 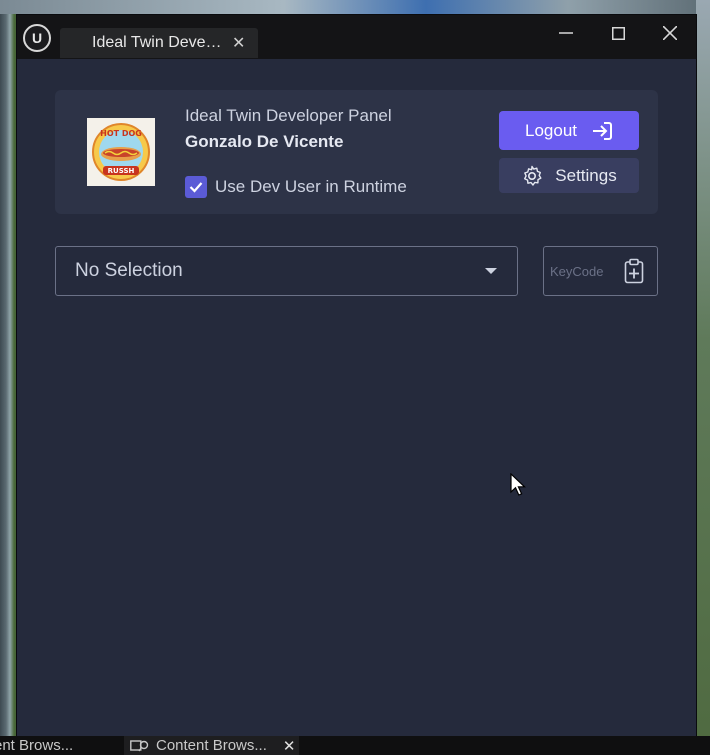 I want to click on maximize-button, so click(x=618, y=33).